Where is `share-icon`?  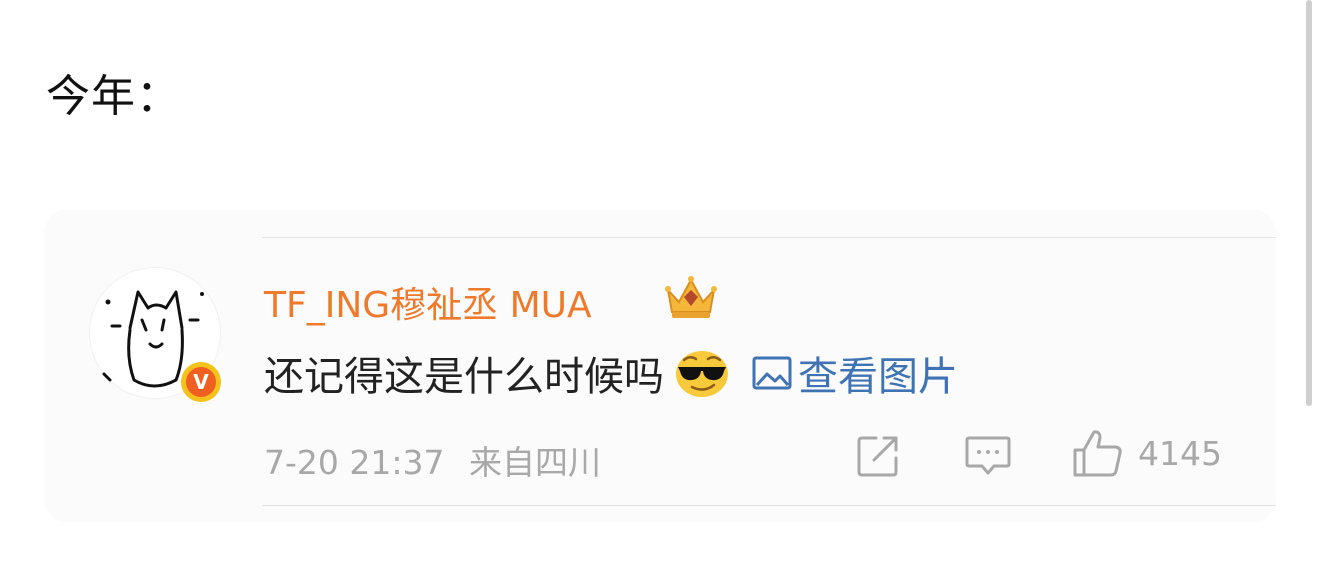 share-icon is located at coordinates (877, 456).